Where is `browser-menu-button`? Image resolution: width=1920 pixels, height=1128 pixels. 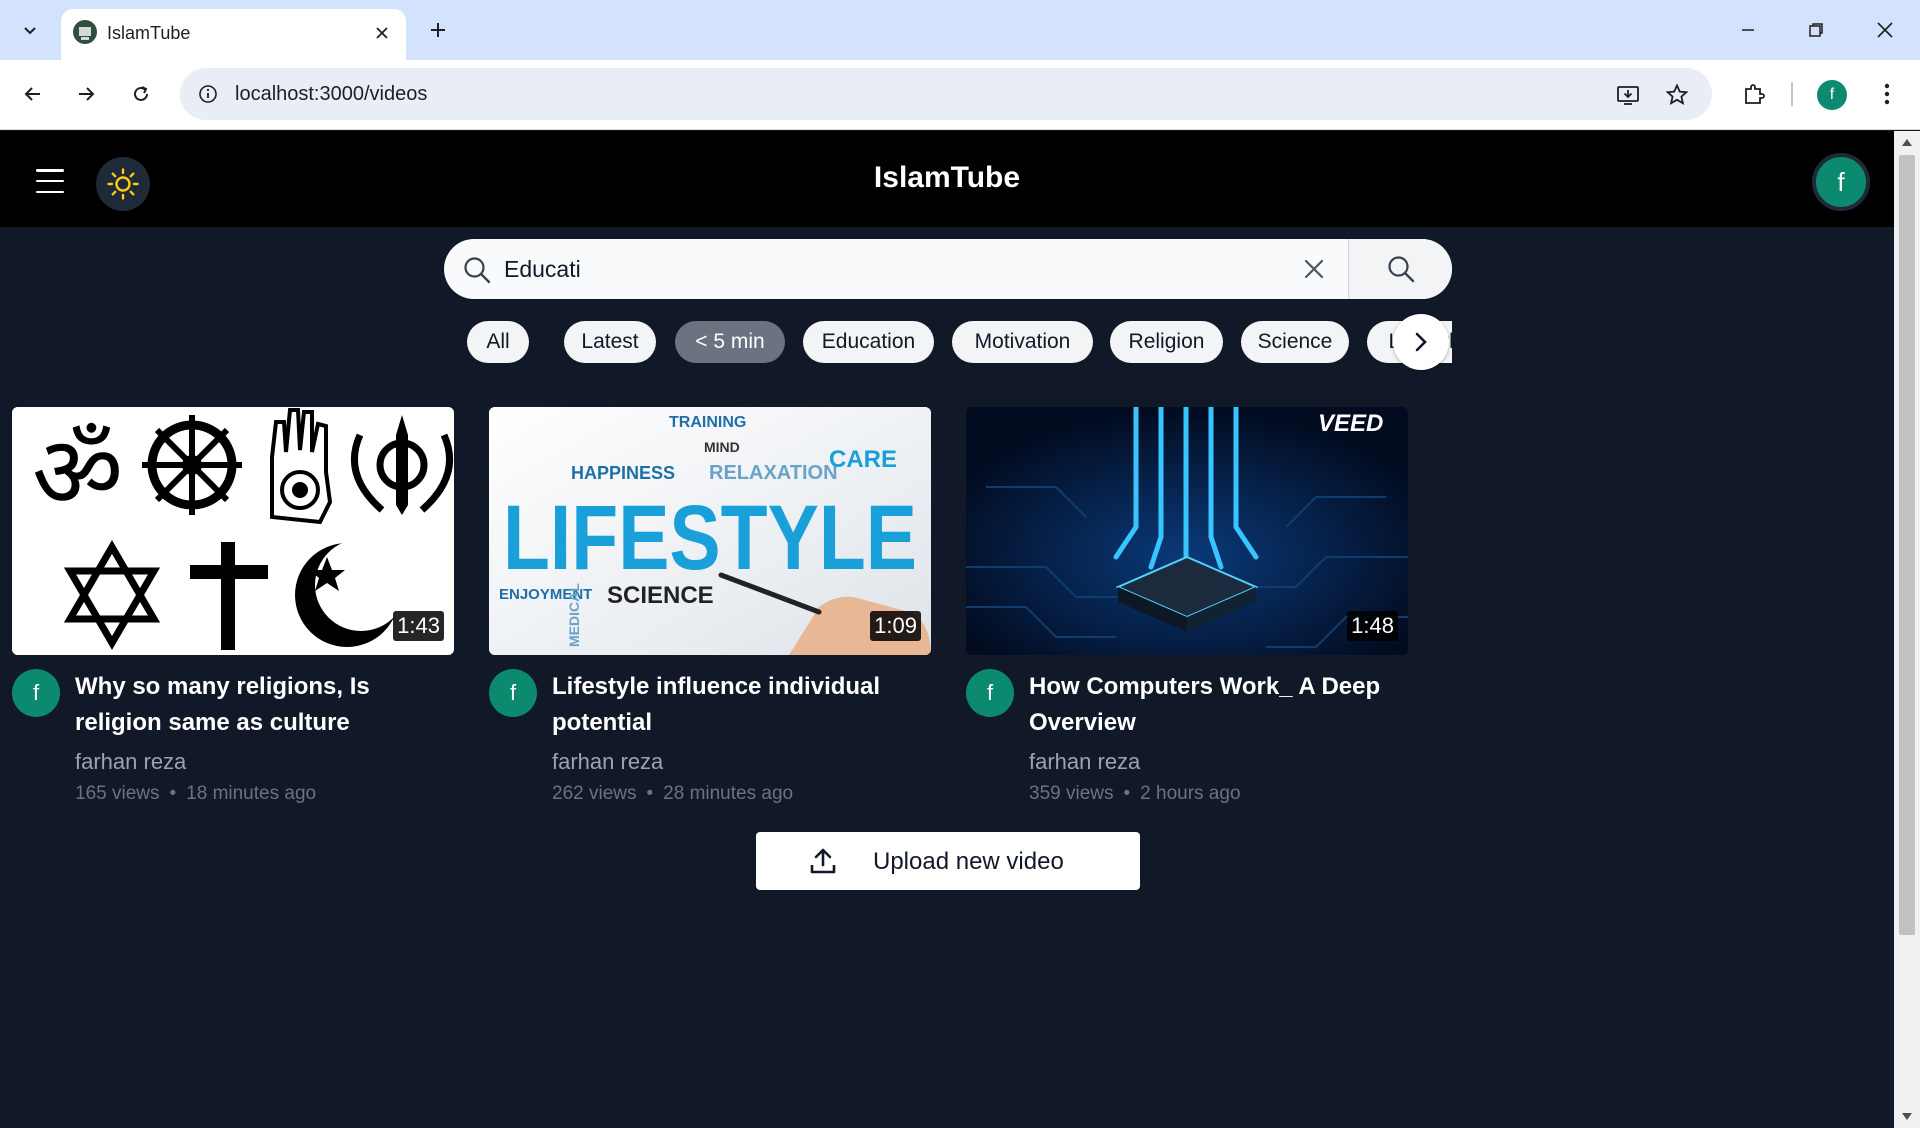
browser-menu-button is located at coordinates (1887, 94).